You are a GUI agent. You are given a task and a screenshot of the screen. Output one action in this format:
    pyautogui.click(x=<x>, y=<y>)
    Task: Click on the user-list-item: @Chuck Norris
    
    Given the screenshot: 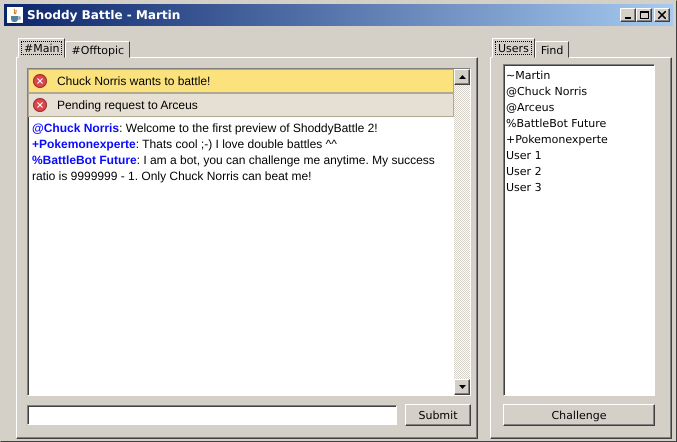 What is the action you would take?
    pyautogui.click(x=579, y=92)
    